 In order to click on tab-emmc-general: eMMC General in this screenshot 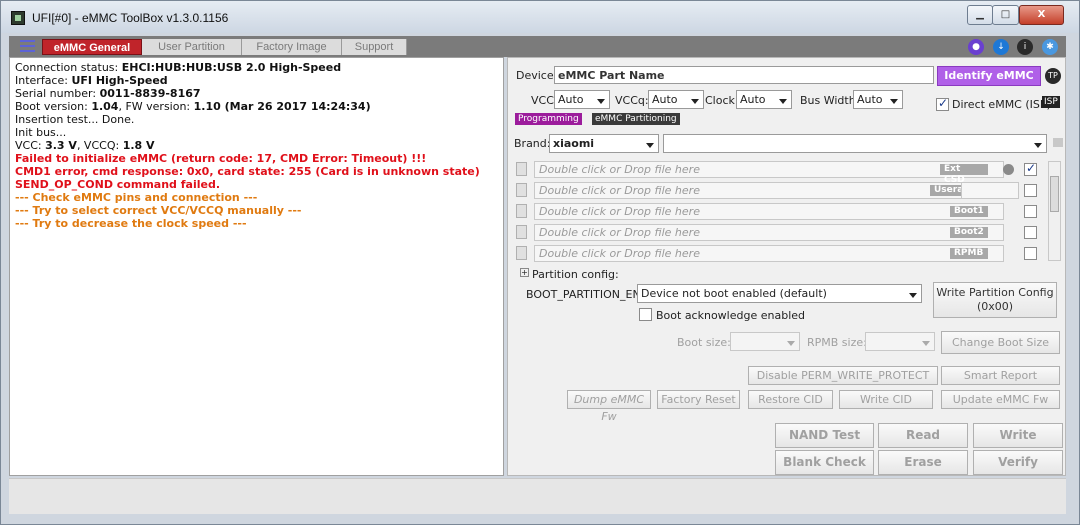, I will do `click(92, 47)`.